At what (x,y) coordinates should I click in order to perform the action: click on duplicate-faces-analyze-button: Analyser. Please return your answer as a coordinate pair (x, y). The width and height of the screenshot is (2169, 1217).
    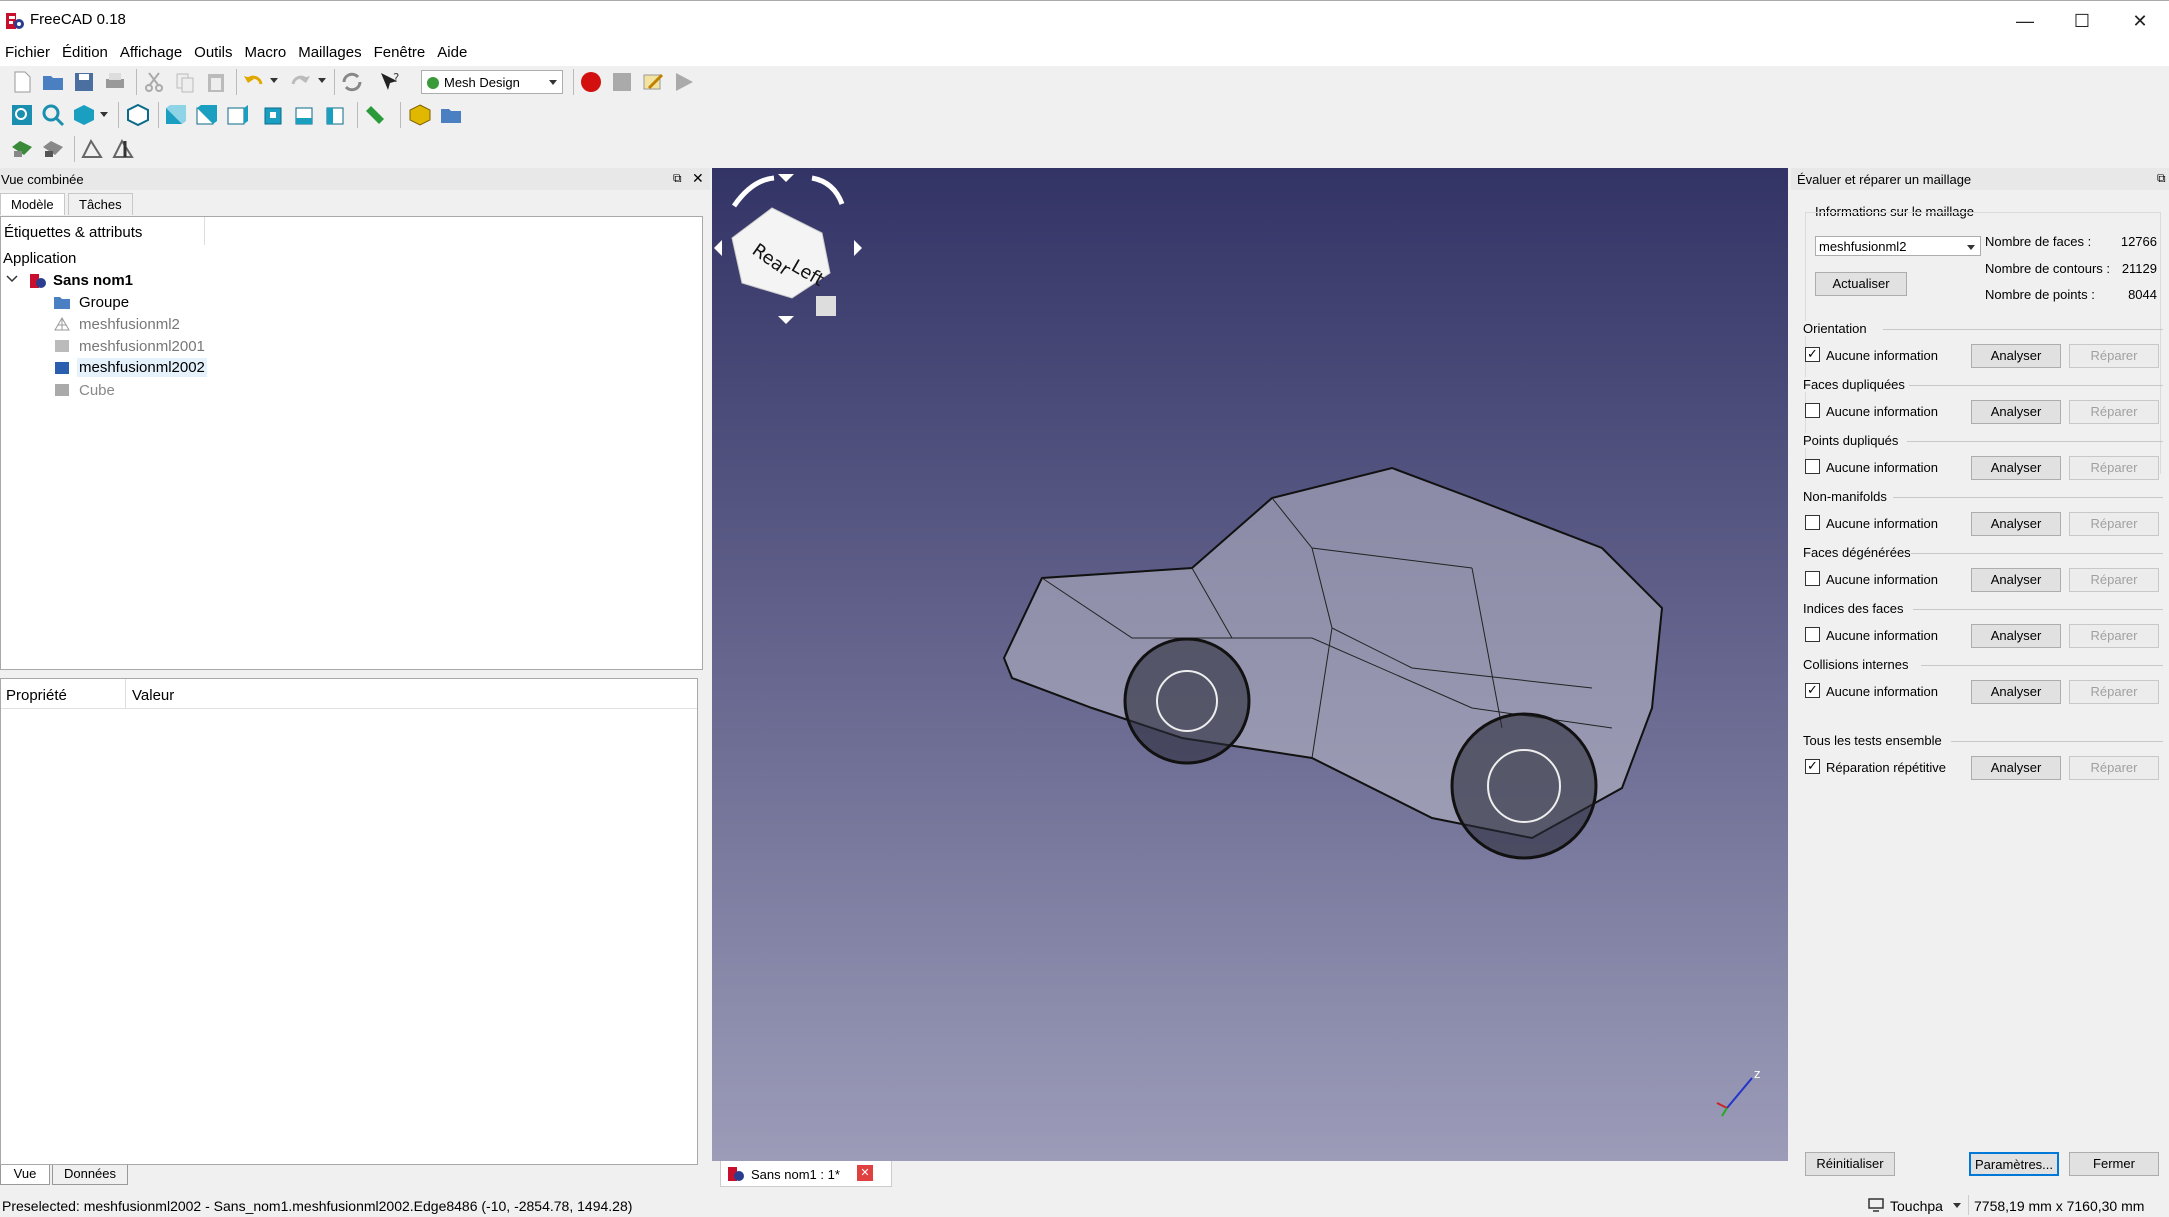
    Looking at the image, I should click on (2016, 412).